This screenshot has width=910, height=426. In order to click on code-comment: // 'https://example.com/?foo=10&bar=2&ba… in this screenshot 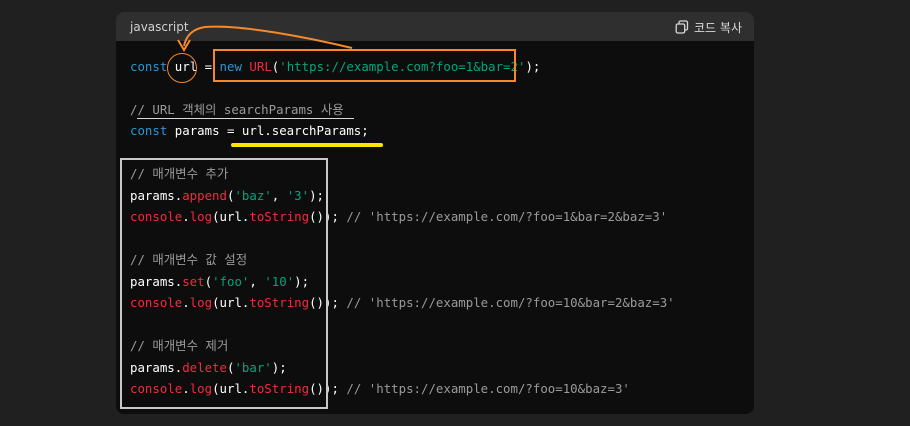, I will do `click(510, 302)`.